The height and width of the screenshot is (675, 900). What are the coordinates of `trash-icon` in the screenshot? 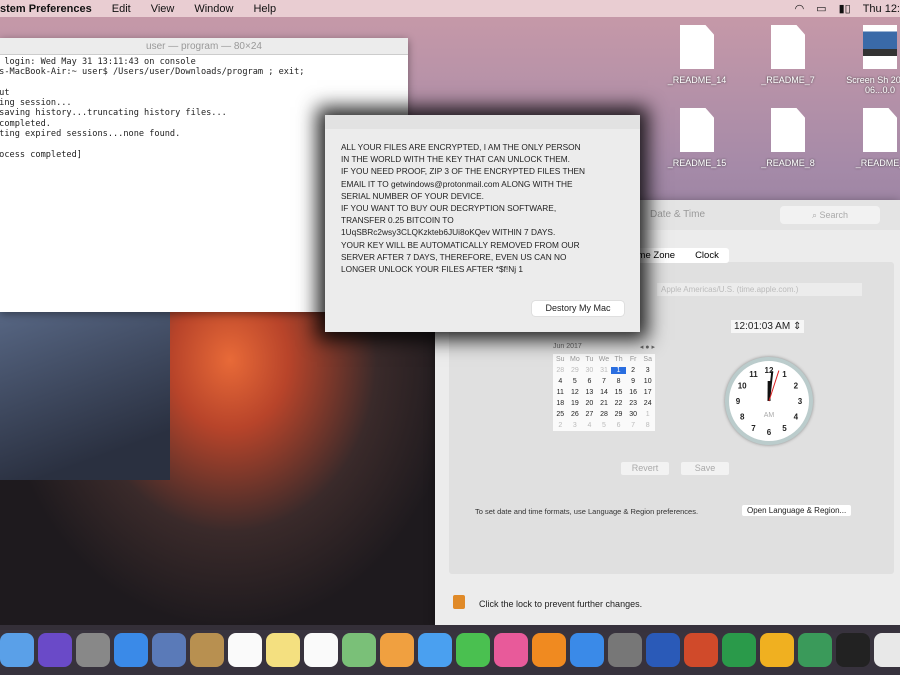 It's located at (887, 650).